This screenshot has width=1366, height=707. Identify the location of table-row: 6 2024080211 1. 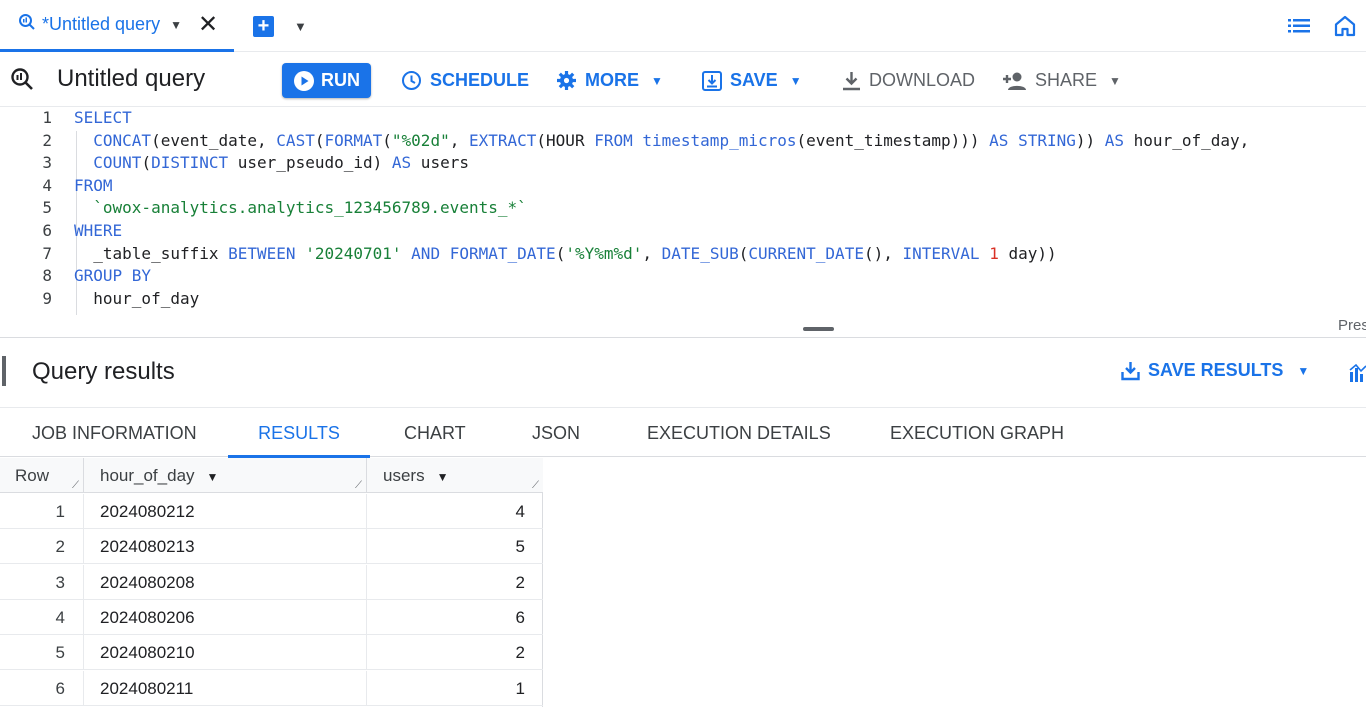
(271, 688).